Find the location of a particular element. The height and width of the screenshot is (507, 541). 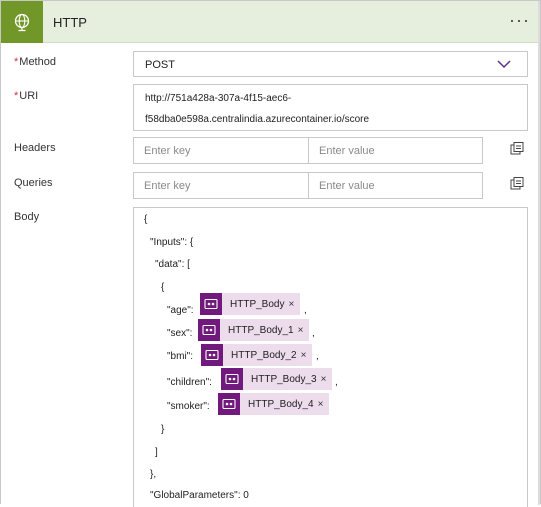

scrollbar-edge is located at coordinates (539, 253).